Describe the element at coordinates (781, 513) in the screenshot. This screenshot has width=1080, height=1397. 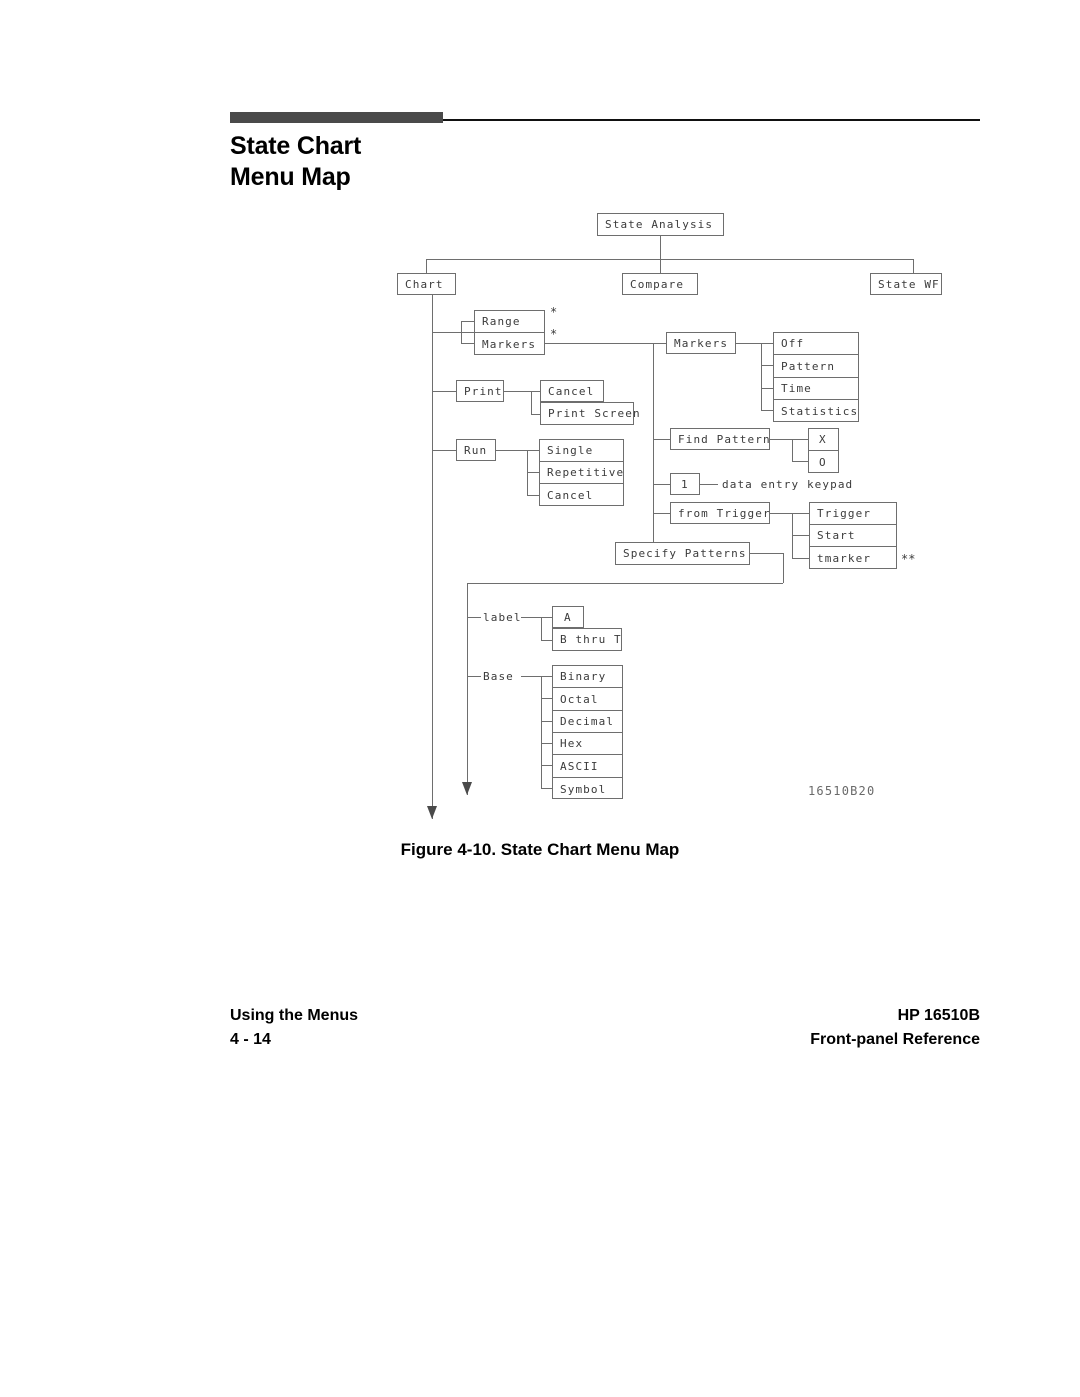
I see `connector-fromtrigger-out` at that location.